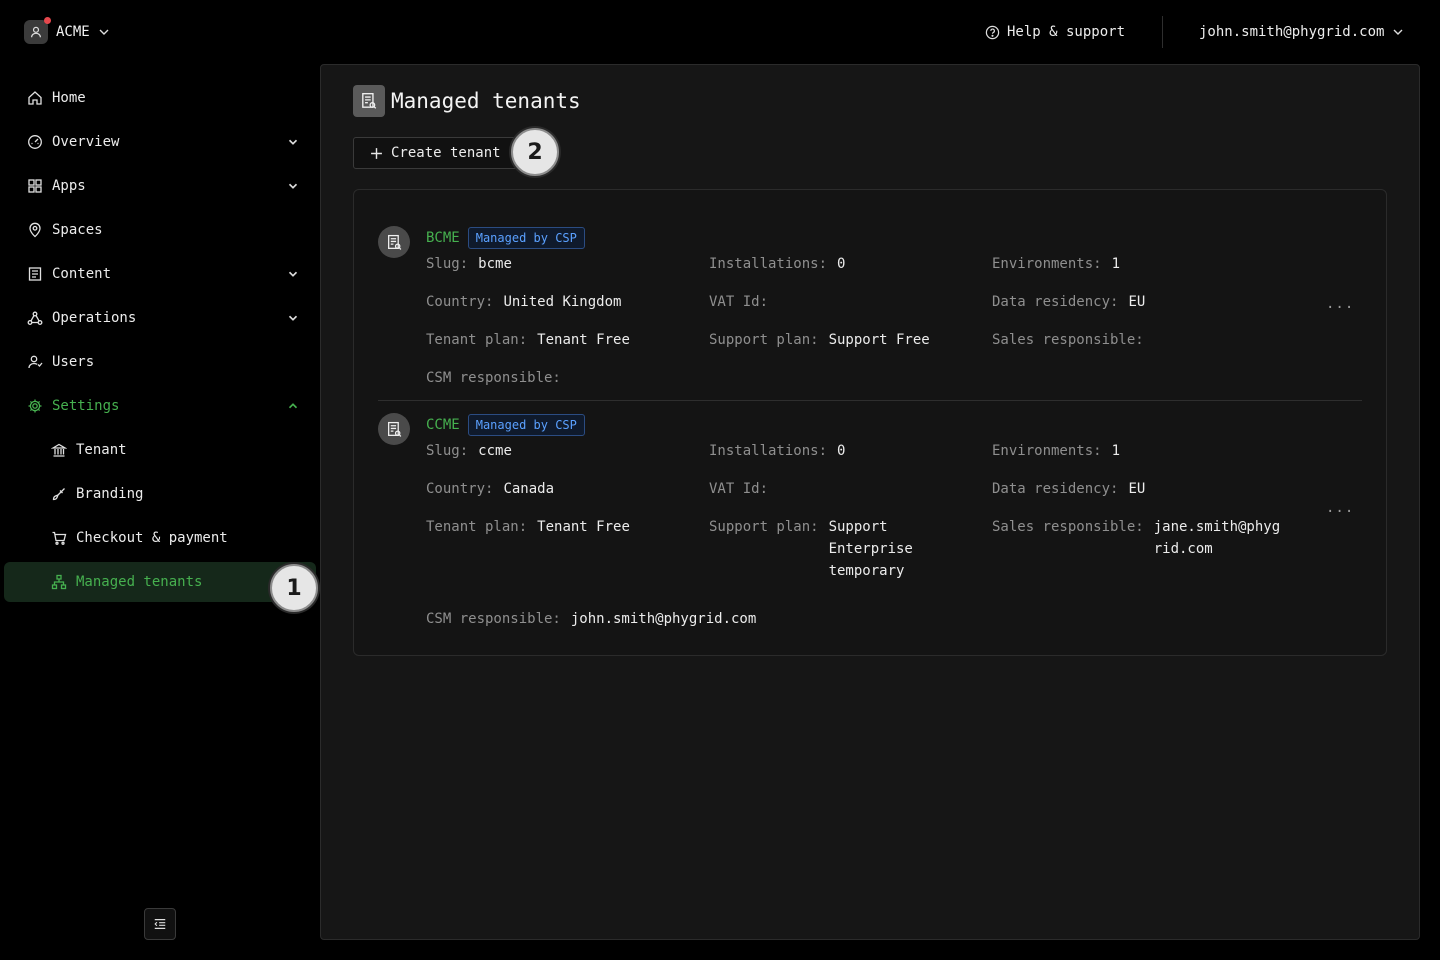 The height and width of the screenshot is (960, 1440). I want to click on sidebar-item-label: Managed tenants, so click(139, 582).